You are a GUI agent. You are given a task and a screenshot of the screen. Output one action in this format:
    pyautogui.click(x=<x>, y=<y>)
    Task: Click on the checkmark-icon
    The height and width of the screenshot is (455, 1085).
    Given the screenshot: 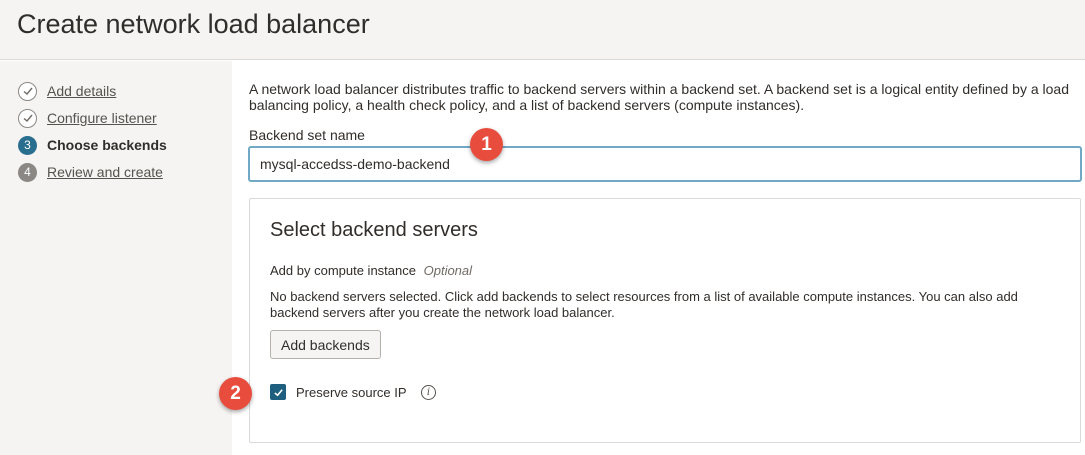 What is the action you would take?
    pyautogui.click(x=278, y=392)
    